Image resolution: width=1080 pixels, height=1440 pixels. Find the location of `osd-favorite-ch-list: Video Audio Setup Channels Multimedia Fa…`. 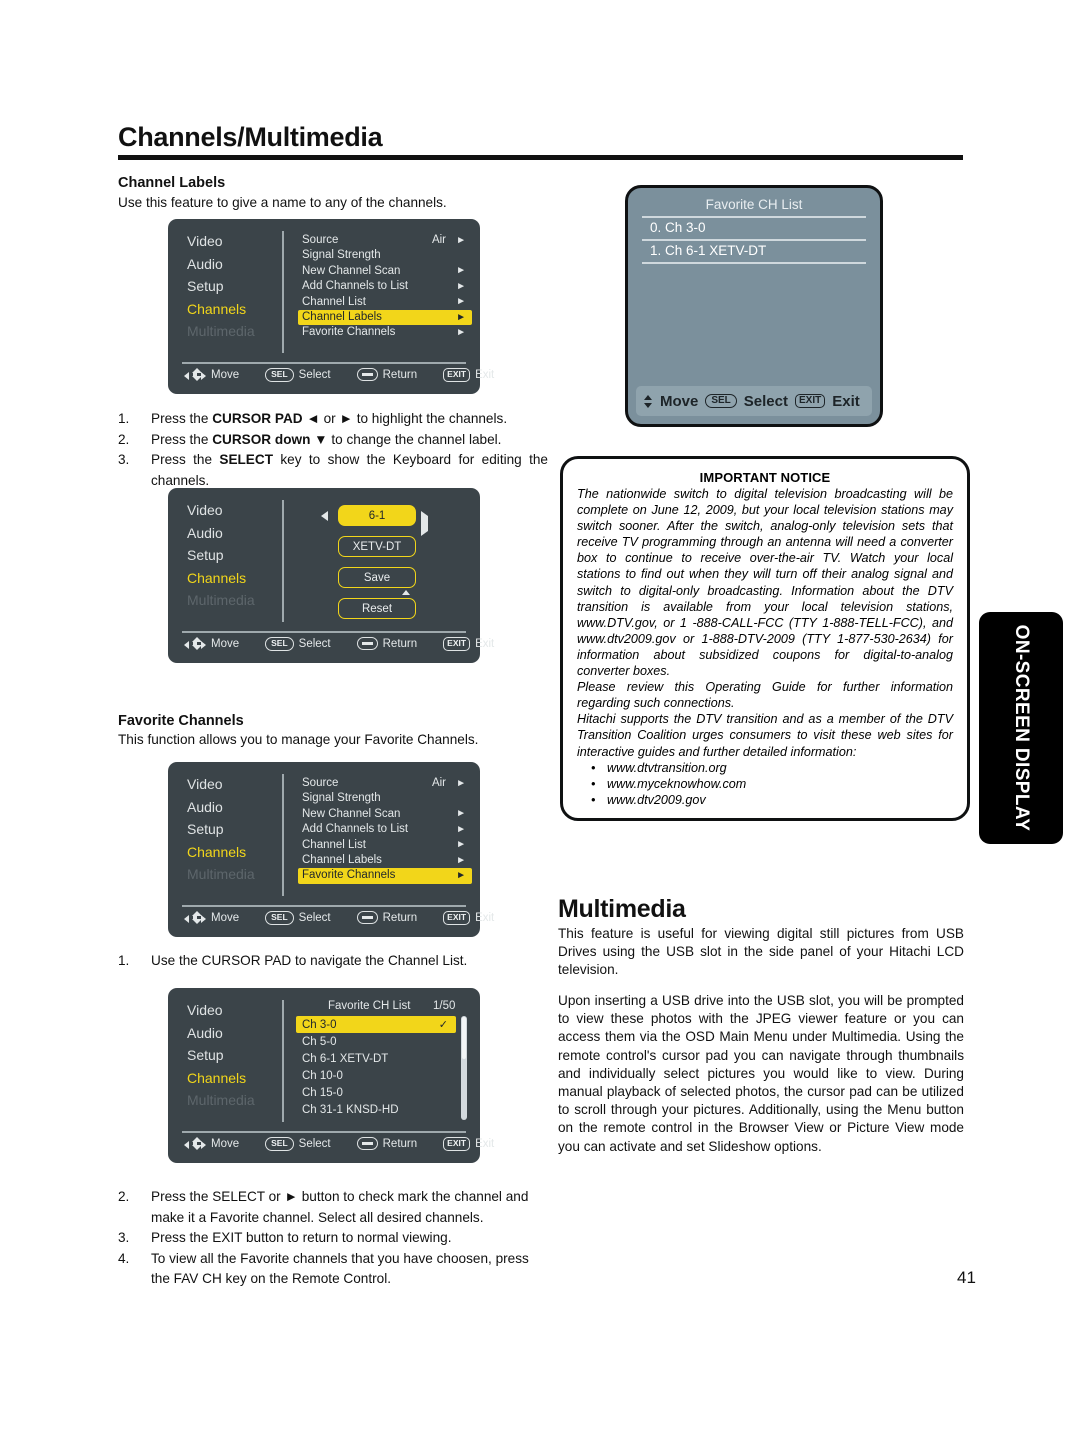

osd-favorite-ch-list: Video Audio Setup Channels Multimedia Fa… is located at coordinates (331, 1075).